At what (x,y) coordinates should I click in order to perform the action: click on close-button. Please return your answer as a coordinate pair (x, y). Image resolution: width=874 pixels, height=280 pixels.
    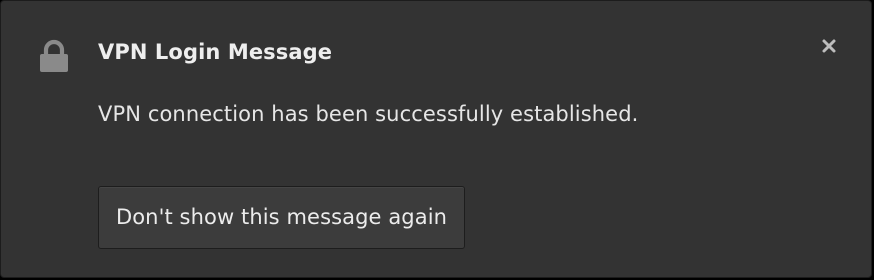
    Looking at the image, I should click on (829, 47).